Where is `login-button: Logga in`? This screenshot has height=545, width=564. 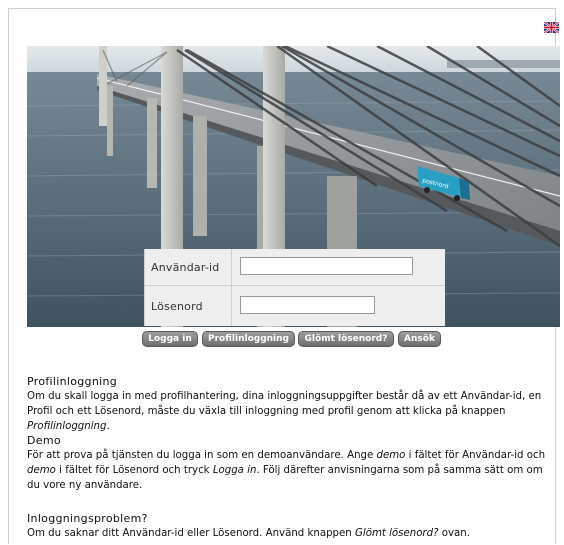
login-button: Logga in is located at coordinates (170, 339).